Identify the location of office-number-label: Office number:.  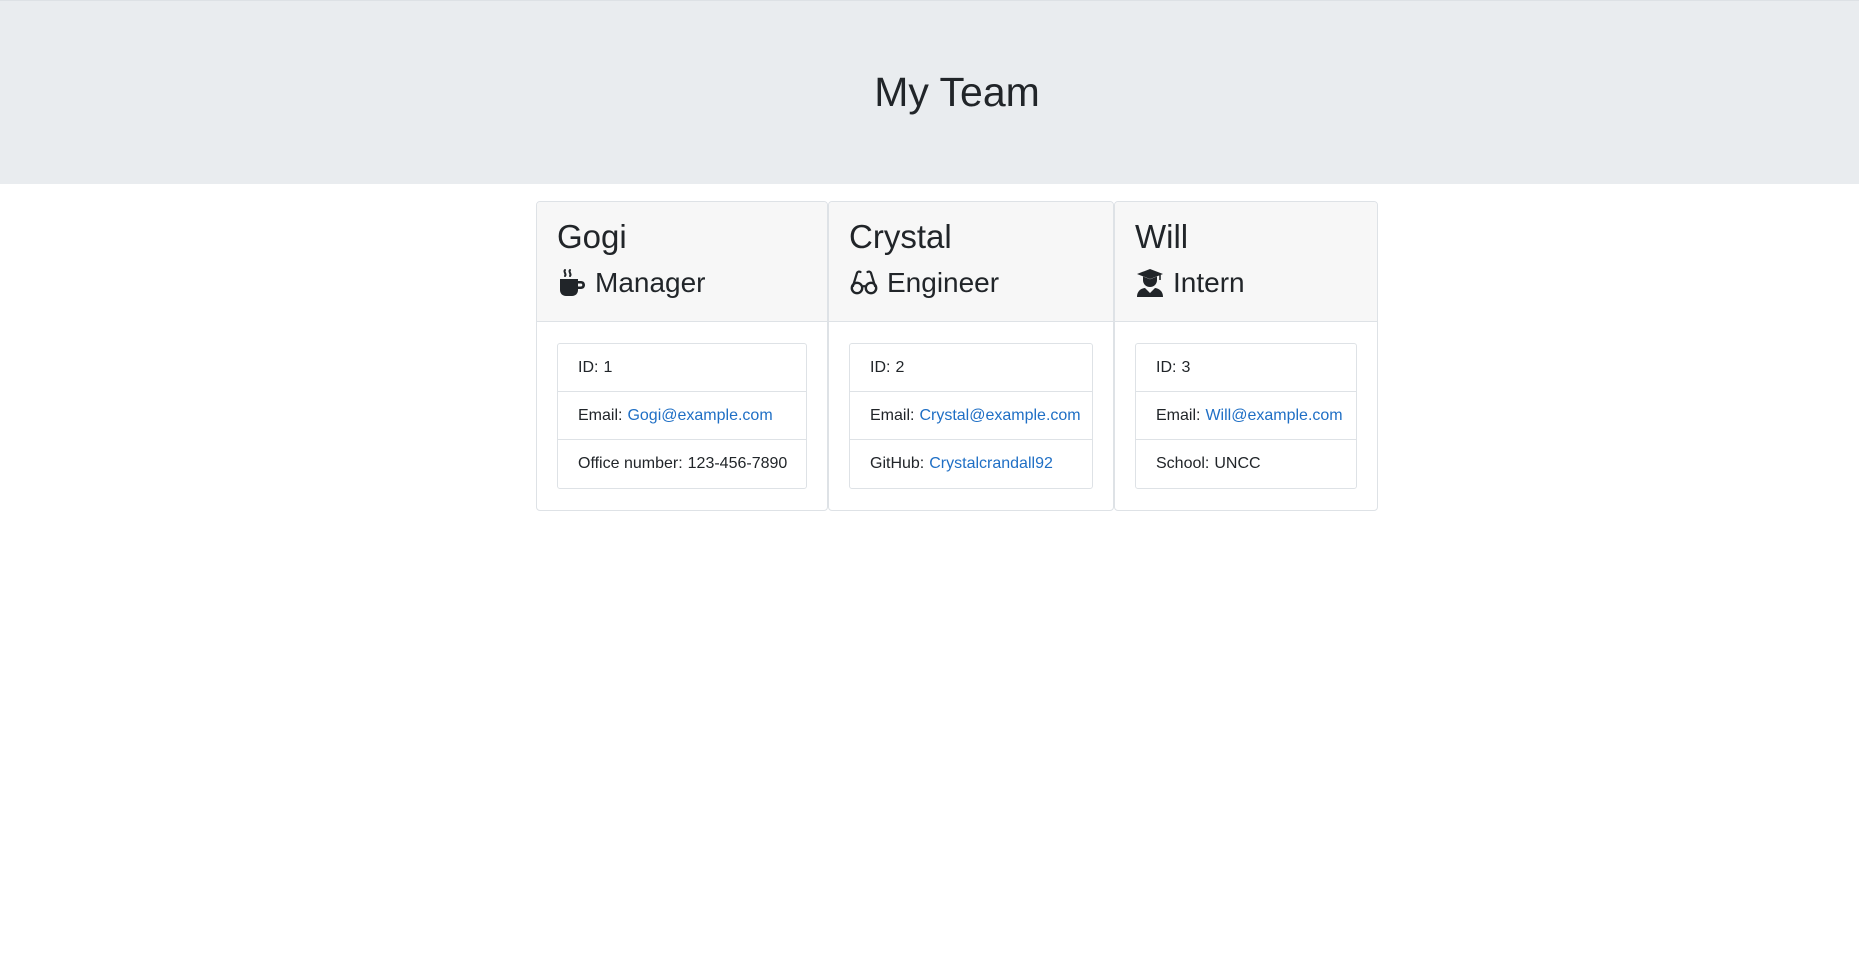
(630, 463).